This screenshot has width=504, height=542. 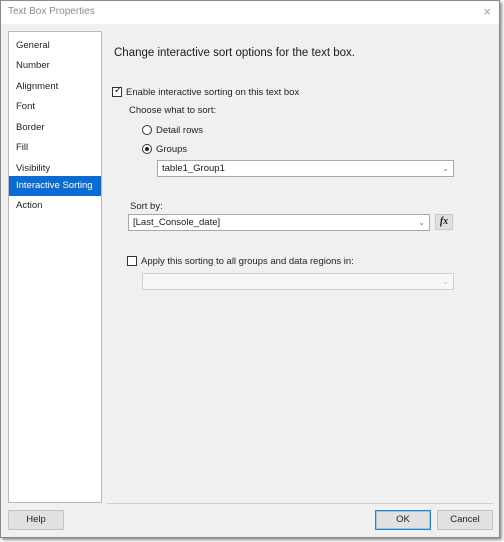 What do you see at coordinates (305, 168) in the screenshot?
I see `group-select: table1_Group1 ⌄` at bounding box center [305, 168].